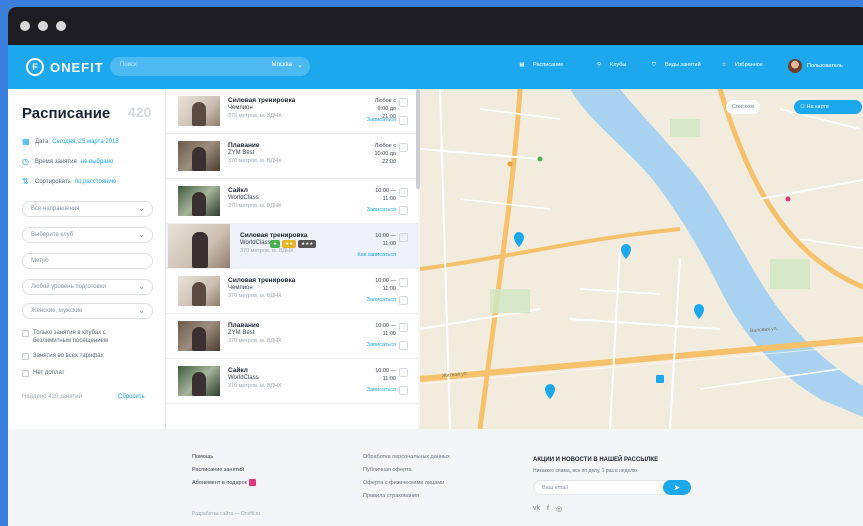  Describe the element at coordinates (67, 161) in the screenshot. I see `time-filter: ◷ Время занятия не выбрано` at that location.